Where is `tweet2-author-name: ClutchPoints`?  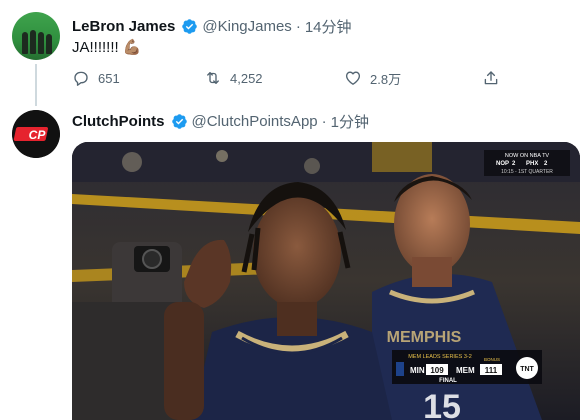 tweet2-author-name: ClutchPoints is located at coordinates (118, 121).